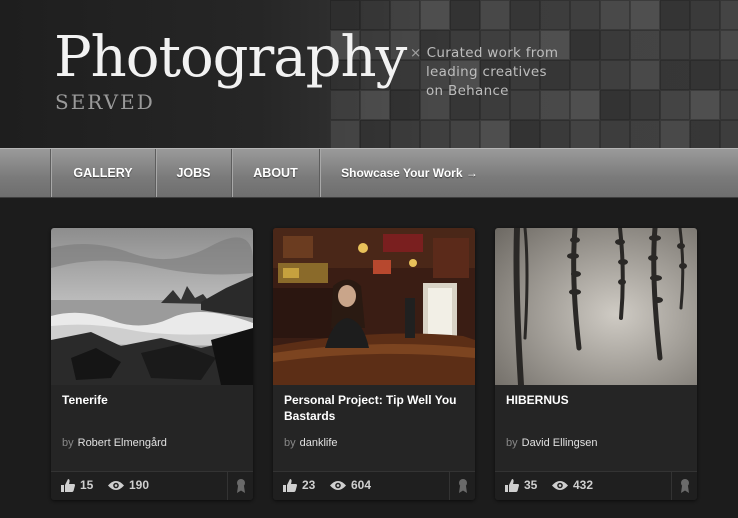 This screenshot has height=518, width=738. I want to click on project-author: by David Ellingsen, so click(551, 443).